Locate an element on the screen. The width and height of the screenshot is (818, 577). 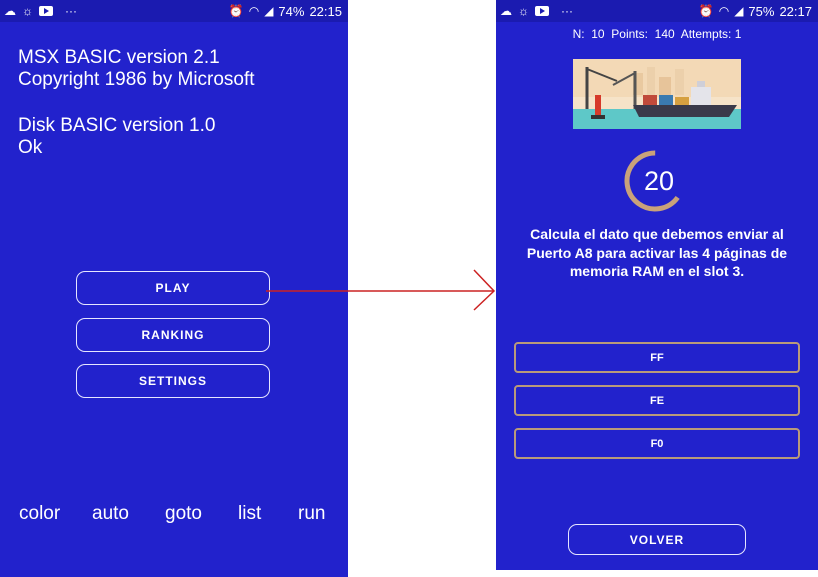
battery-level: 75% is located at coordinates (761, 11).